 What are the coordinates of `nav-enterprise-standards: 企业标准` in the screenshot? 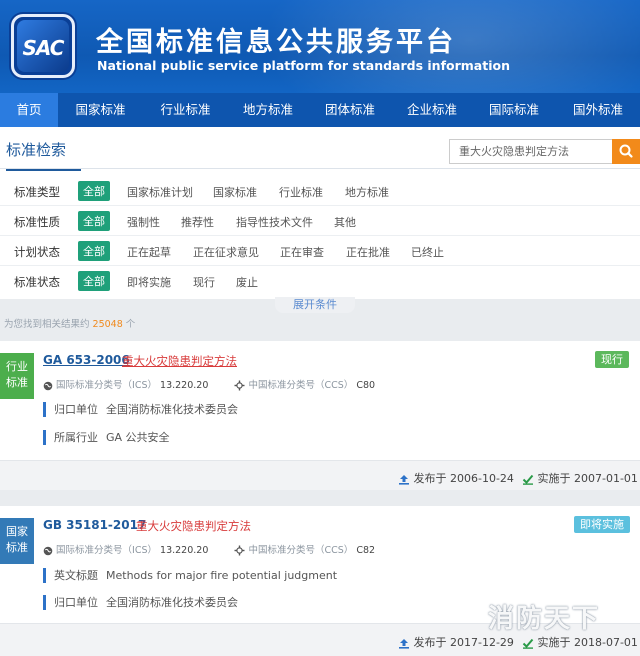 It's located at (432, 110).